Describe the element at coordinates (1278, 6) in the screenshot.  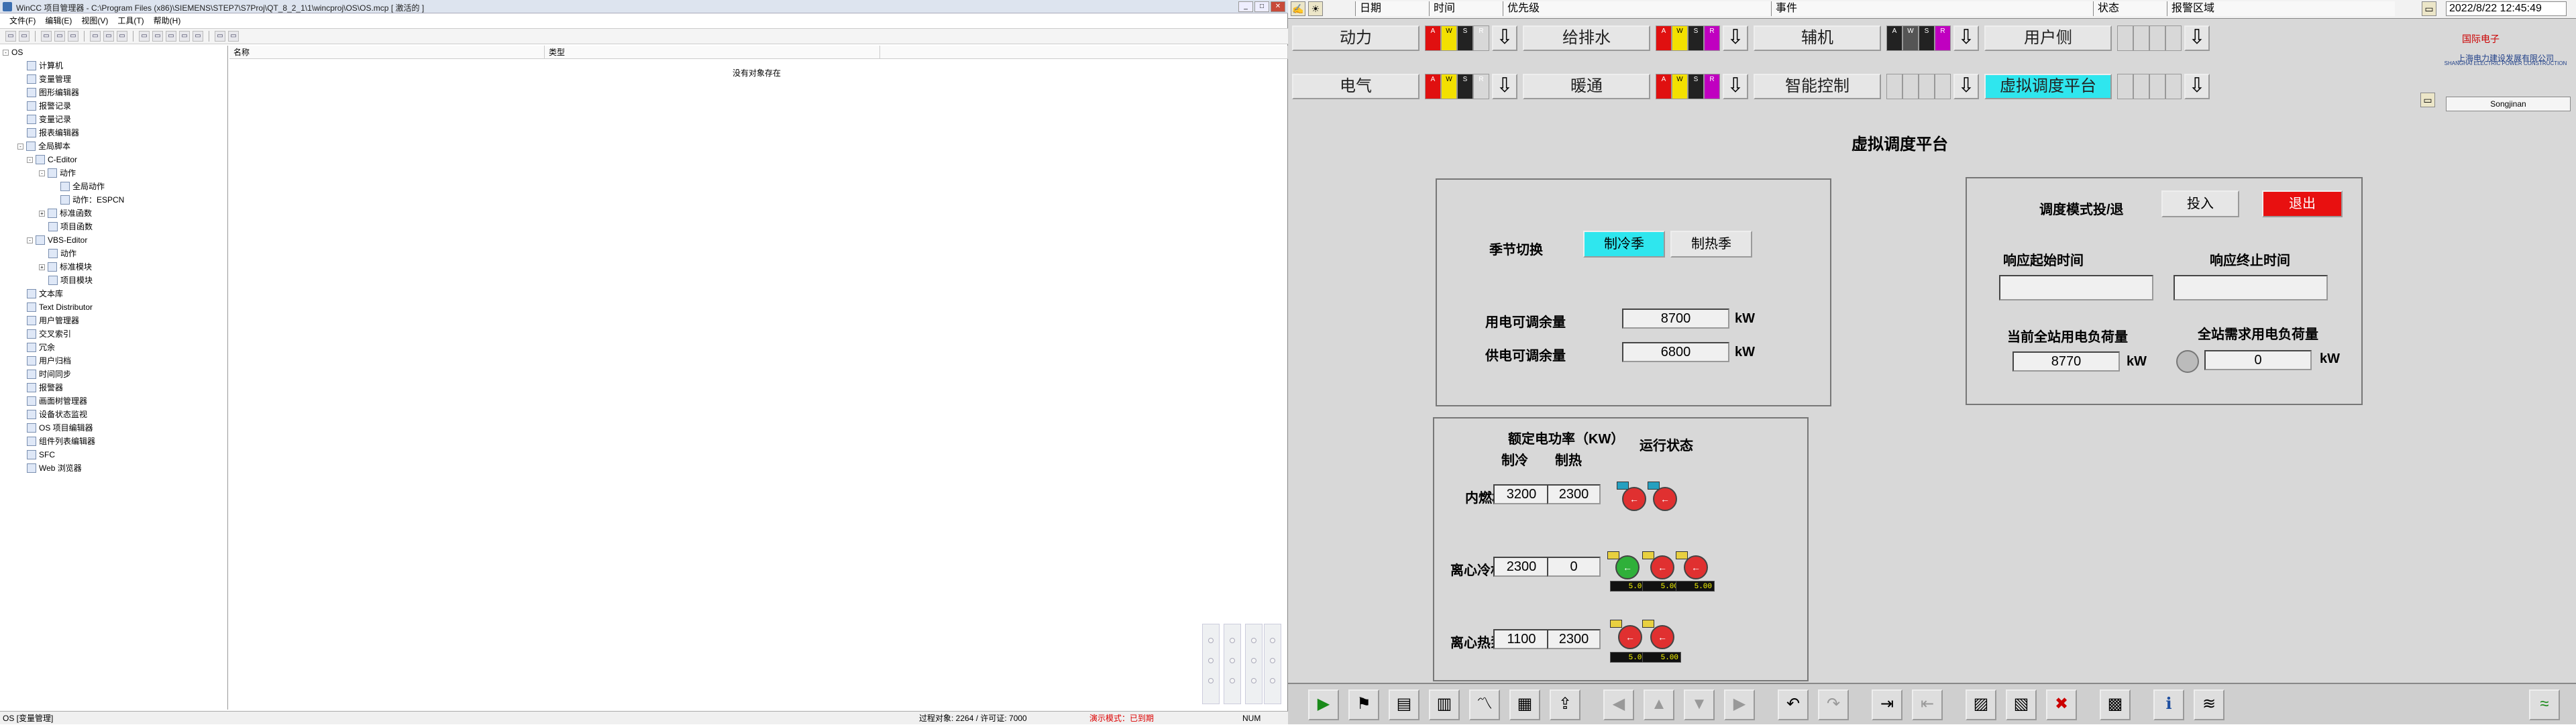
I see `close-button: ✕` at that location.